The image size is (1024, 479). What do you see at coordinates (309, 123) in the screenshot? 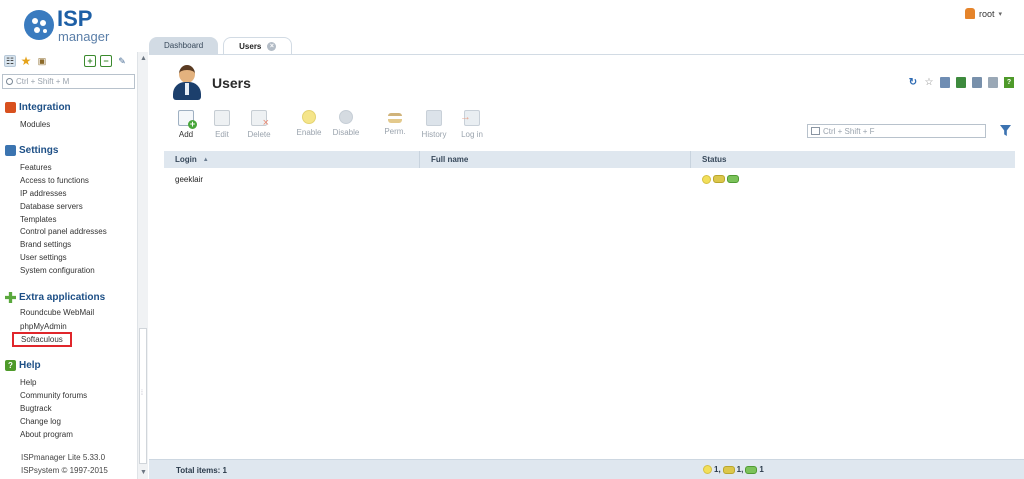
I see `enable-button: Enable` at bounding box center [309, 123].